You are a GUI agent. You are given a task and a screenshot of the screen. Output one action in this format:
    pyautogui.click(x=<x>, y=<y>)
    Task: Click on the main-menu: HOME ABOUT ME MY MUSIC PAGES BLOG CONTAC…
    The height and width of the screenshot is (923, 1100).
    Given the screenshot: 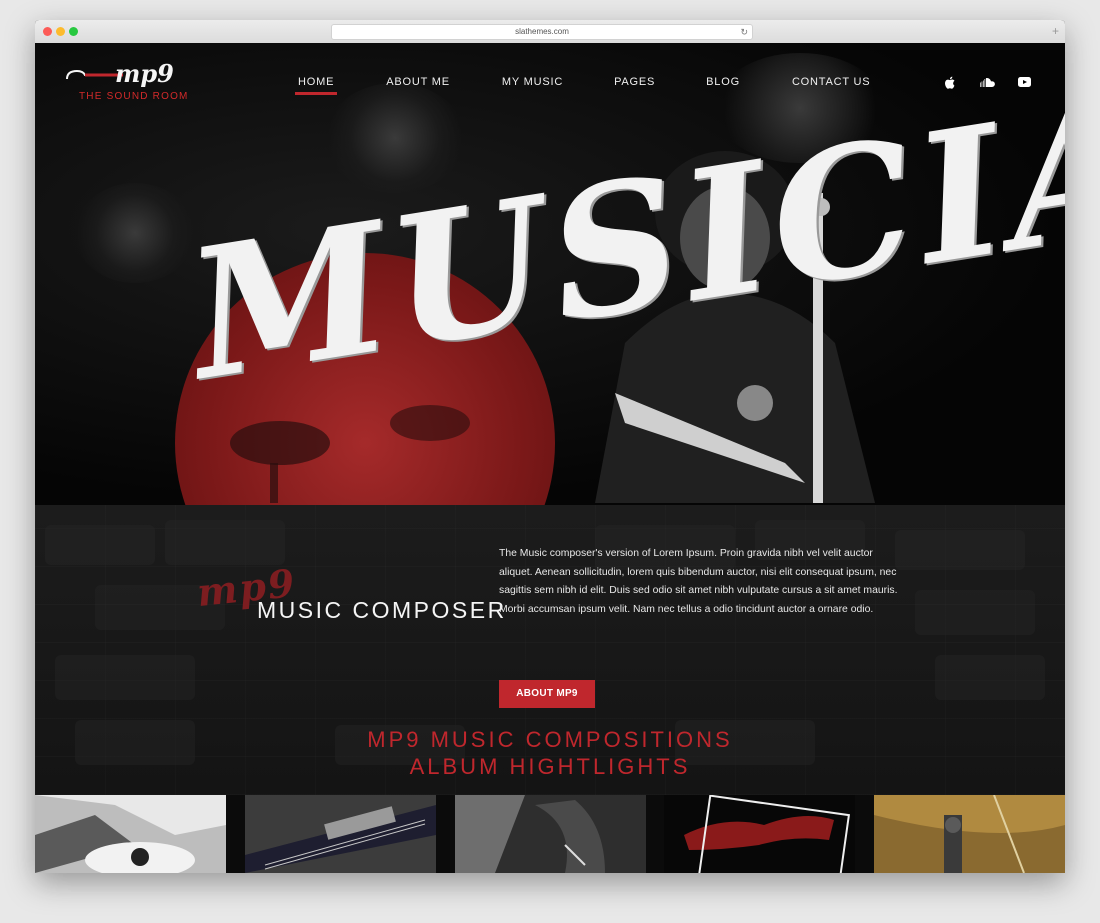 What is the action you would take?
    pyautogui.click(x=583, y=83)
    